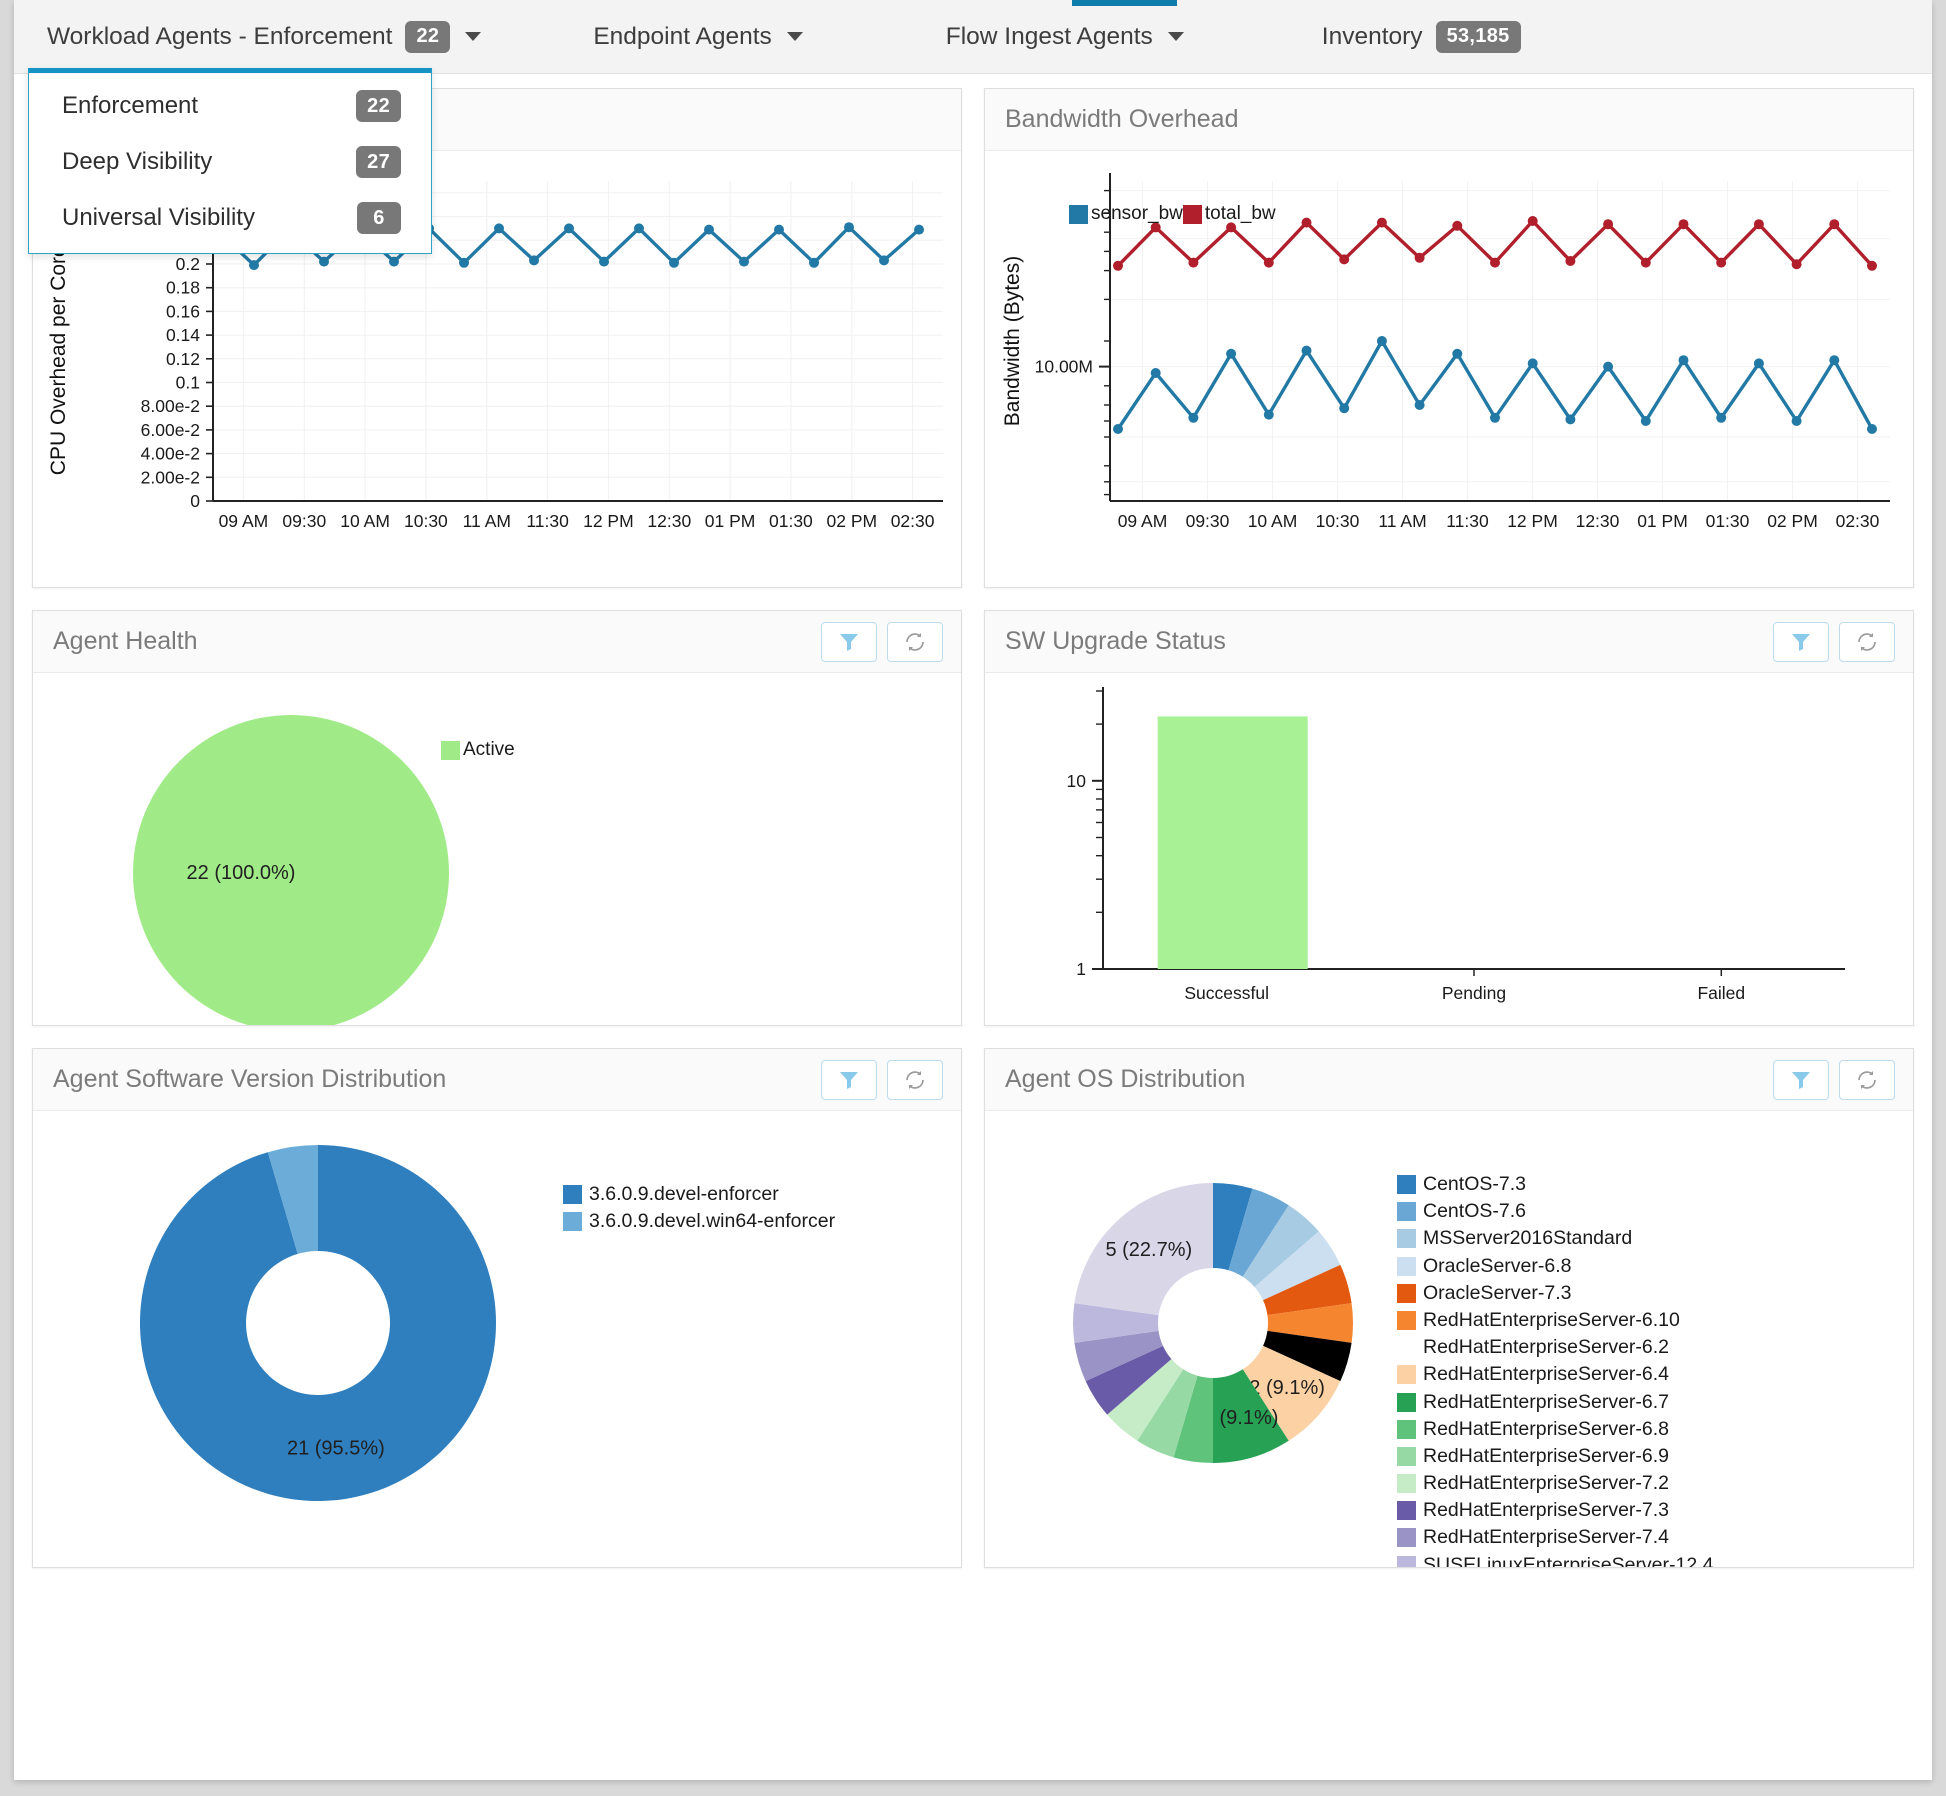 This screenshot has width=1946, height=1796. Describe the element at coordinates (698, 37) in the screenshot. I see `tab-endpoint-agents: Endpoint Agents` at that location.